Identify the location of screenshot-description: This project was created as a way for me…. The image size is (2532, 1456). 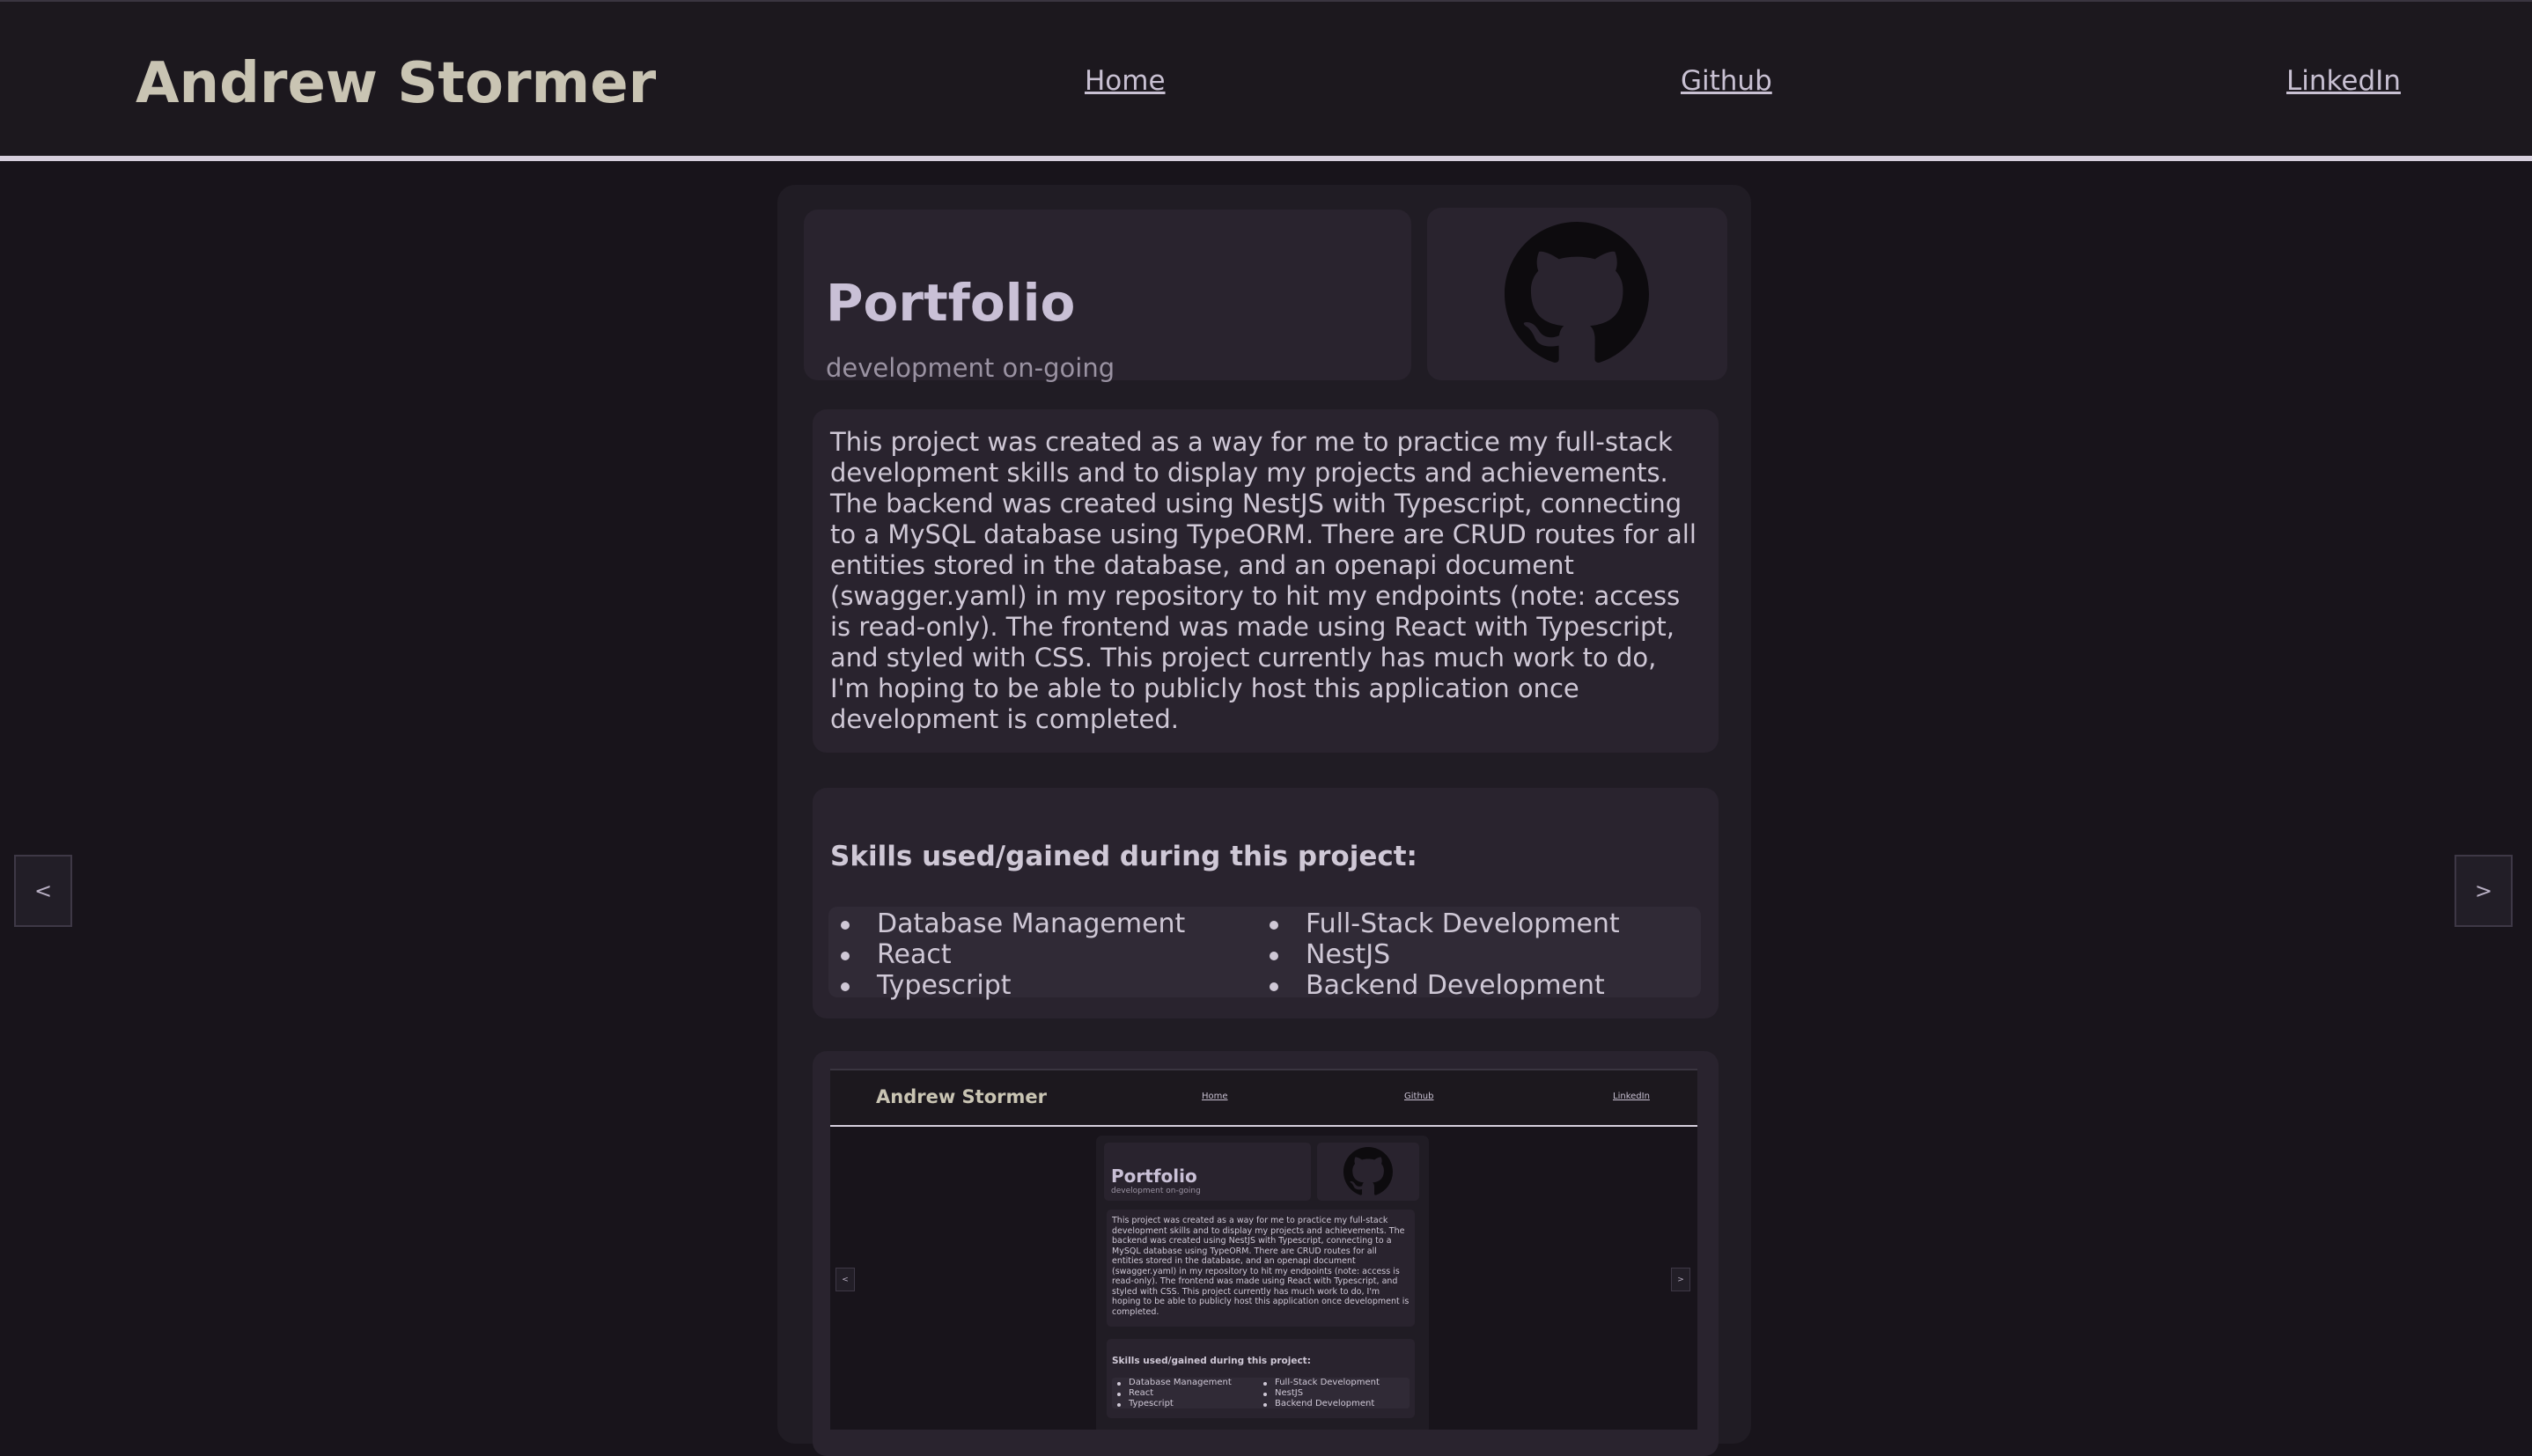
(1261, 1267).